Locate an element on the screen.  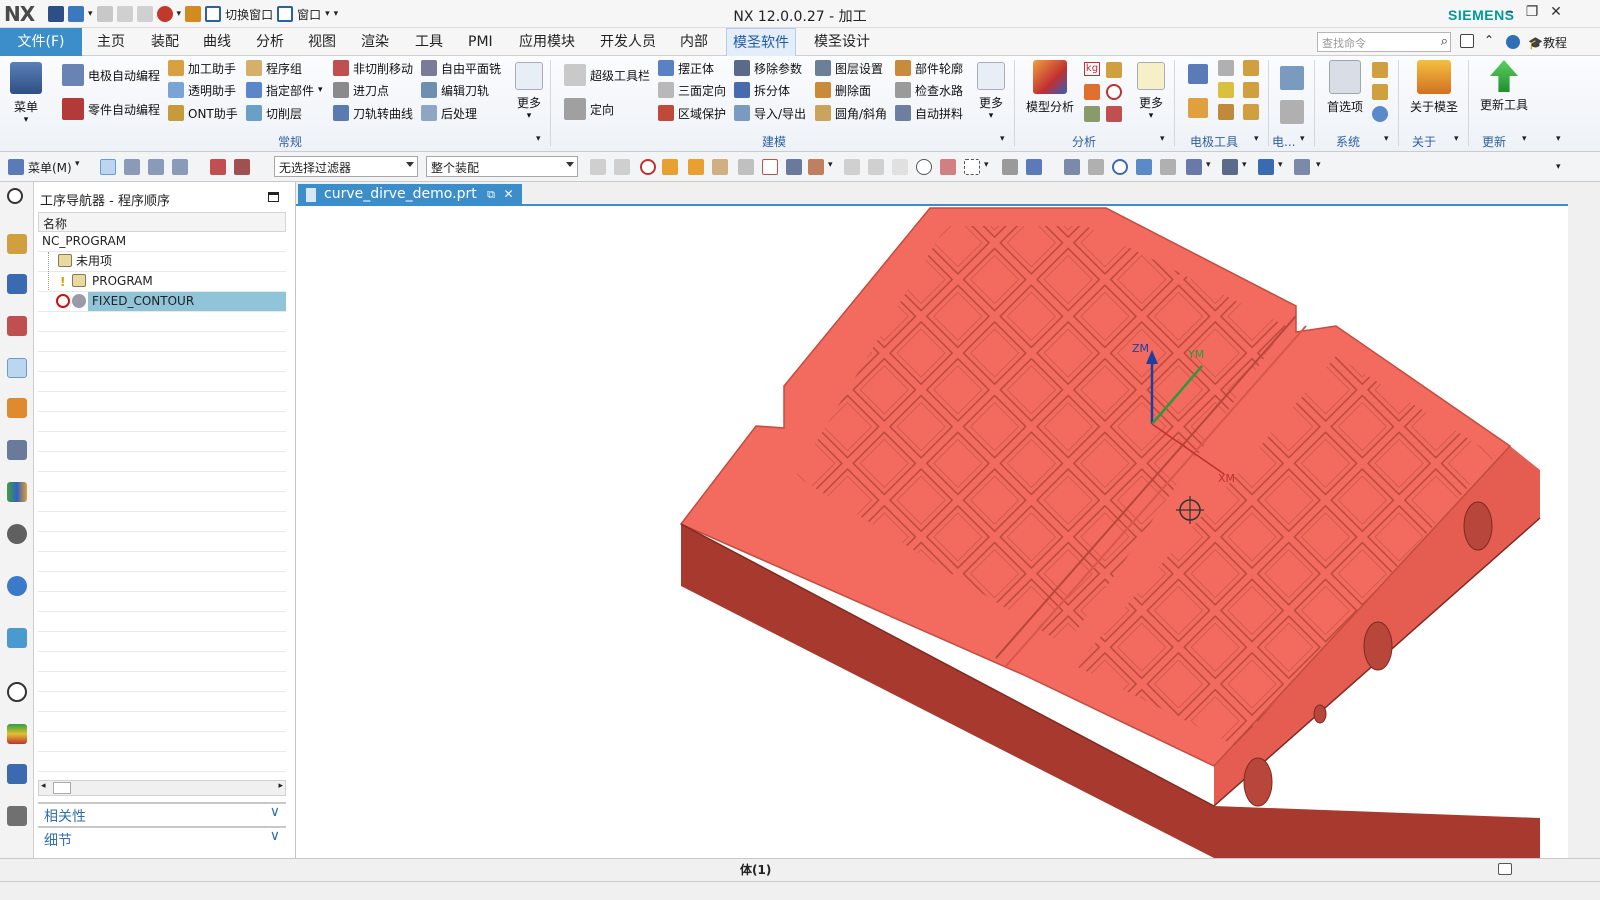
analysis-more-button: 更多 ▾ is located at coordinates (1151, 91).